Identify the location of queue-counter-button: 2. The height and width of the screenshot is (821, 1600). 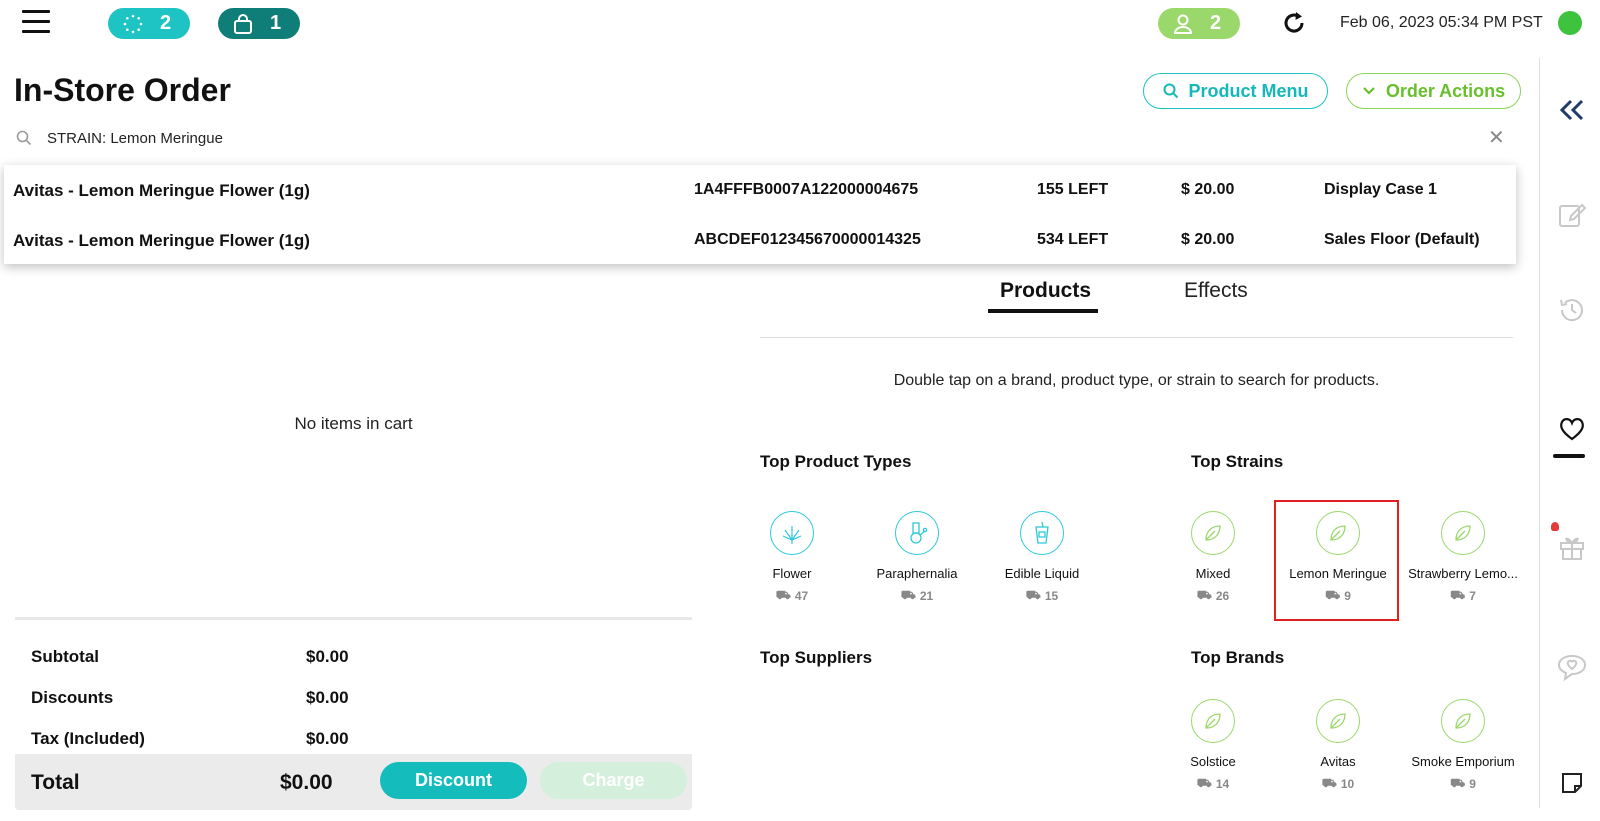
(149, 23).